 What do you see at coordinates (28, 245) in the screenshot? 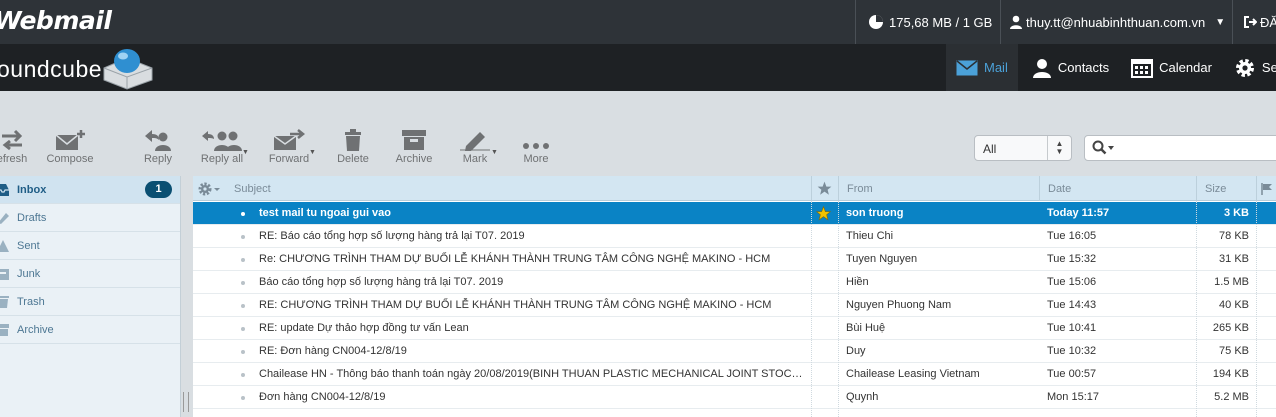
I see `folder-sent-label: Sent` at bounding box center [28, 245].